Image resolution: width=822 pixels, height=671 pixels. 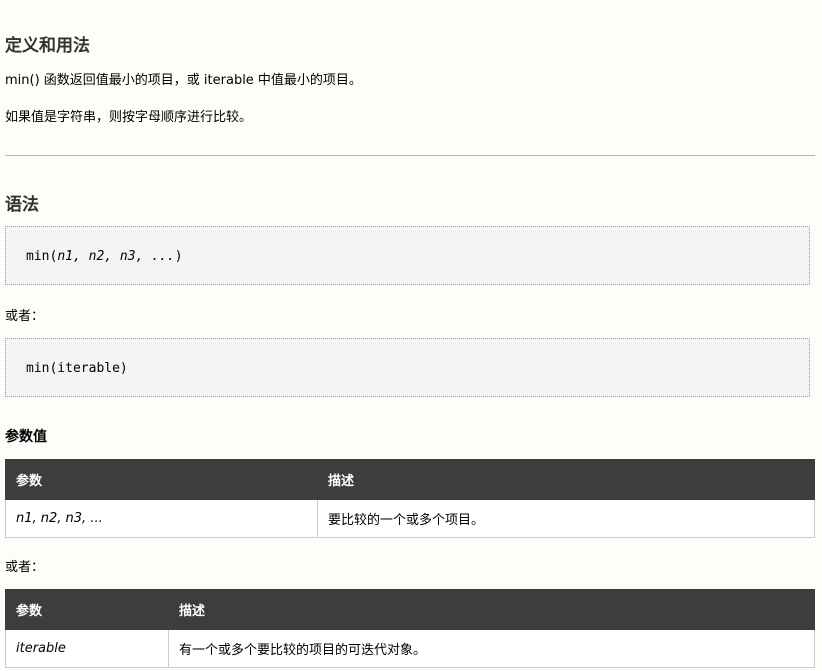 I want to click on section-title-syntax: 语法, so click(x=22, y=205).